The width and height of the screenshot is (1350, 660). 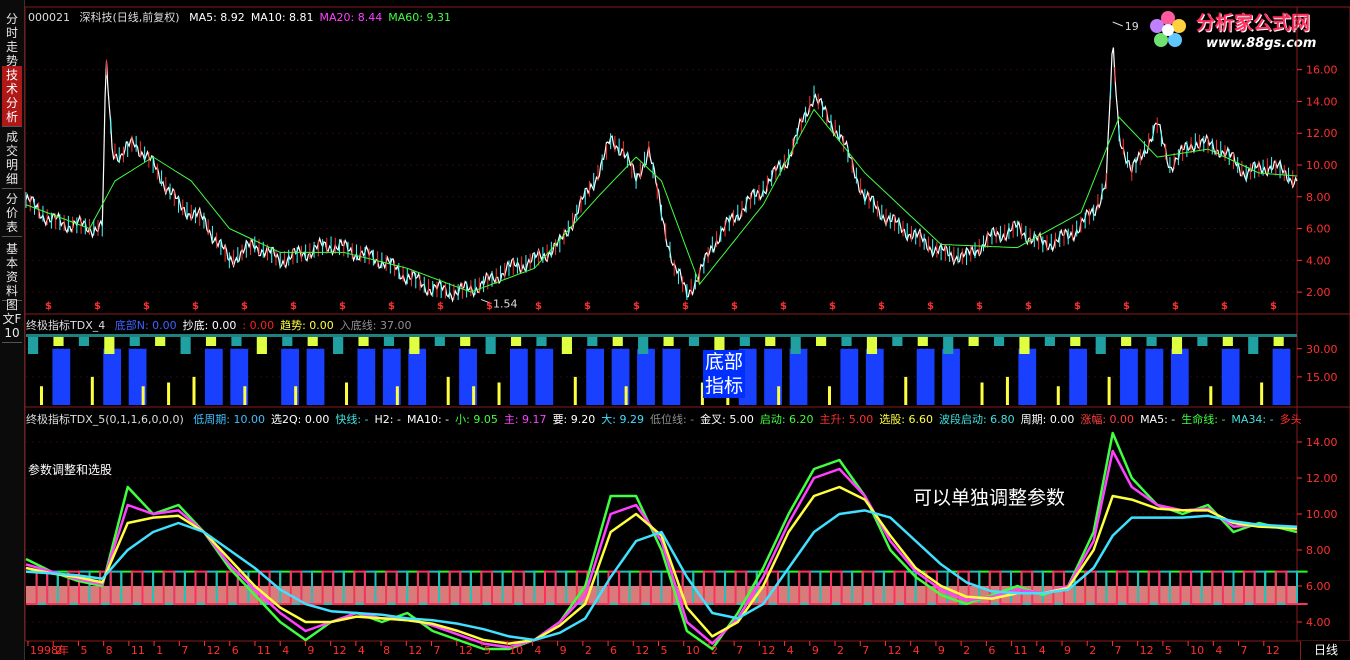 What do you see at coordinates (49, 650) in the screenshot?
I see `x-tick-label-0: 1998年` at bounding box center [49, 650].